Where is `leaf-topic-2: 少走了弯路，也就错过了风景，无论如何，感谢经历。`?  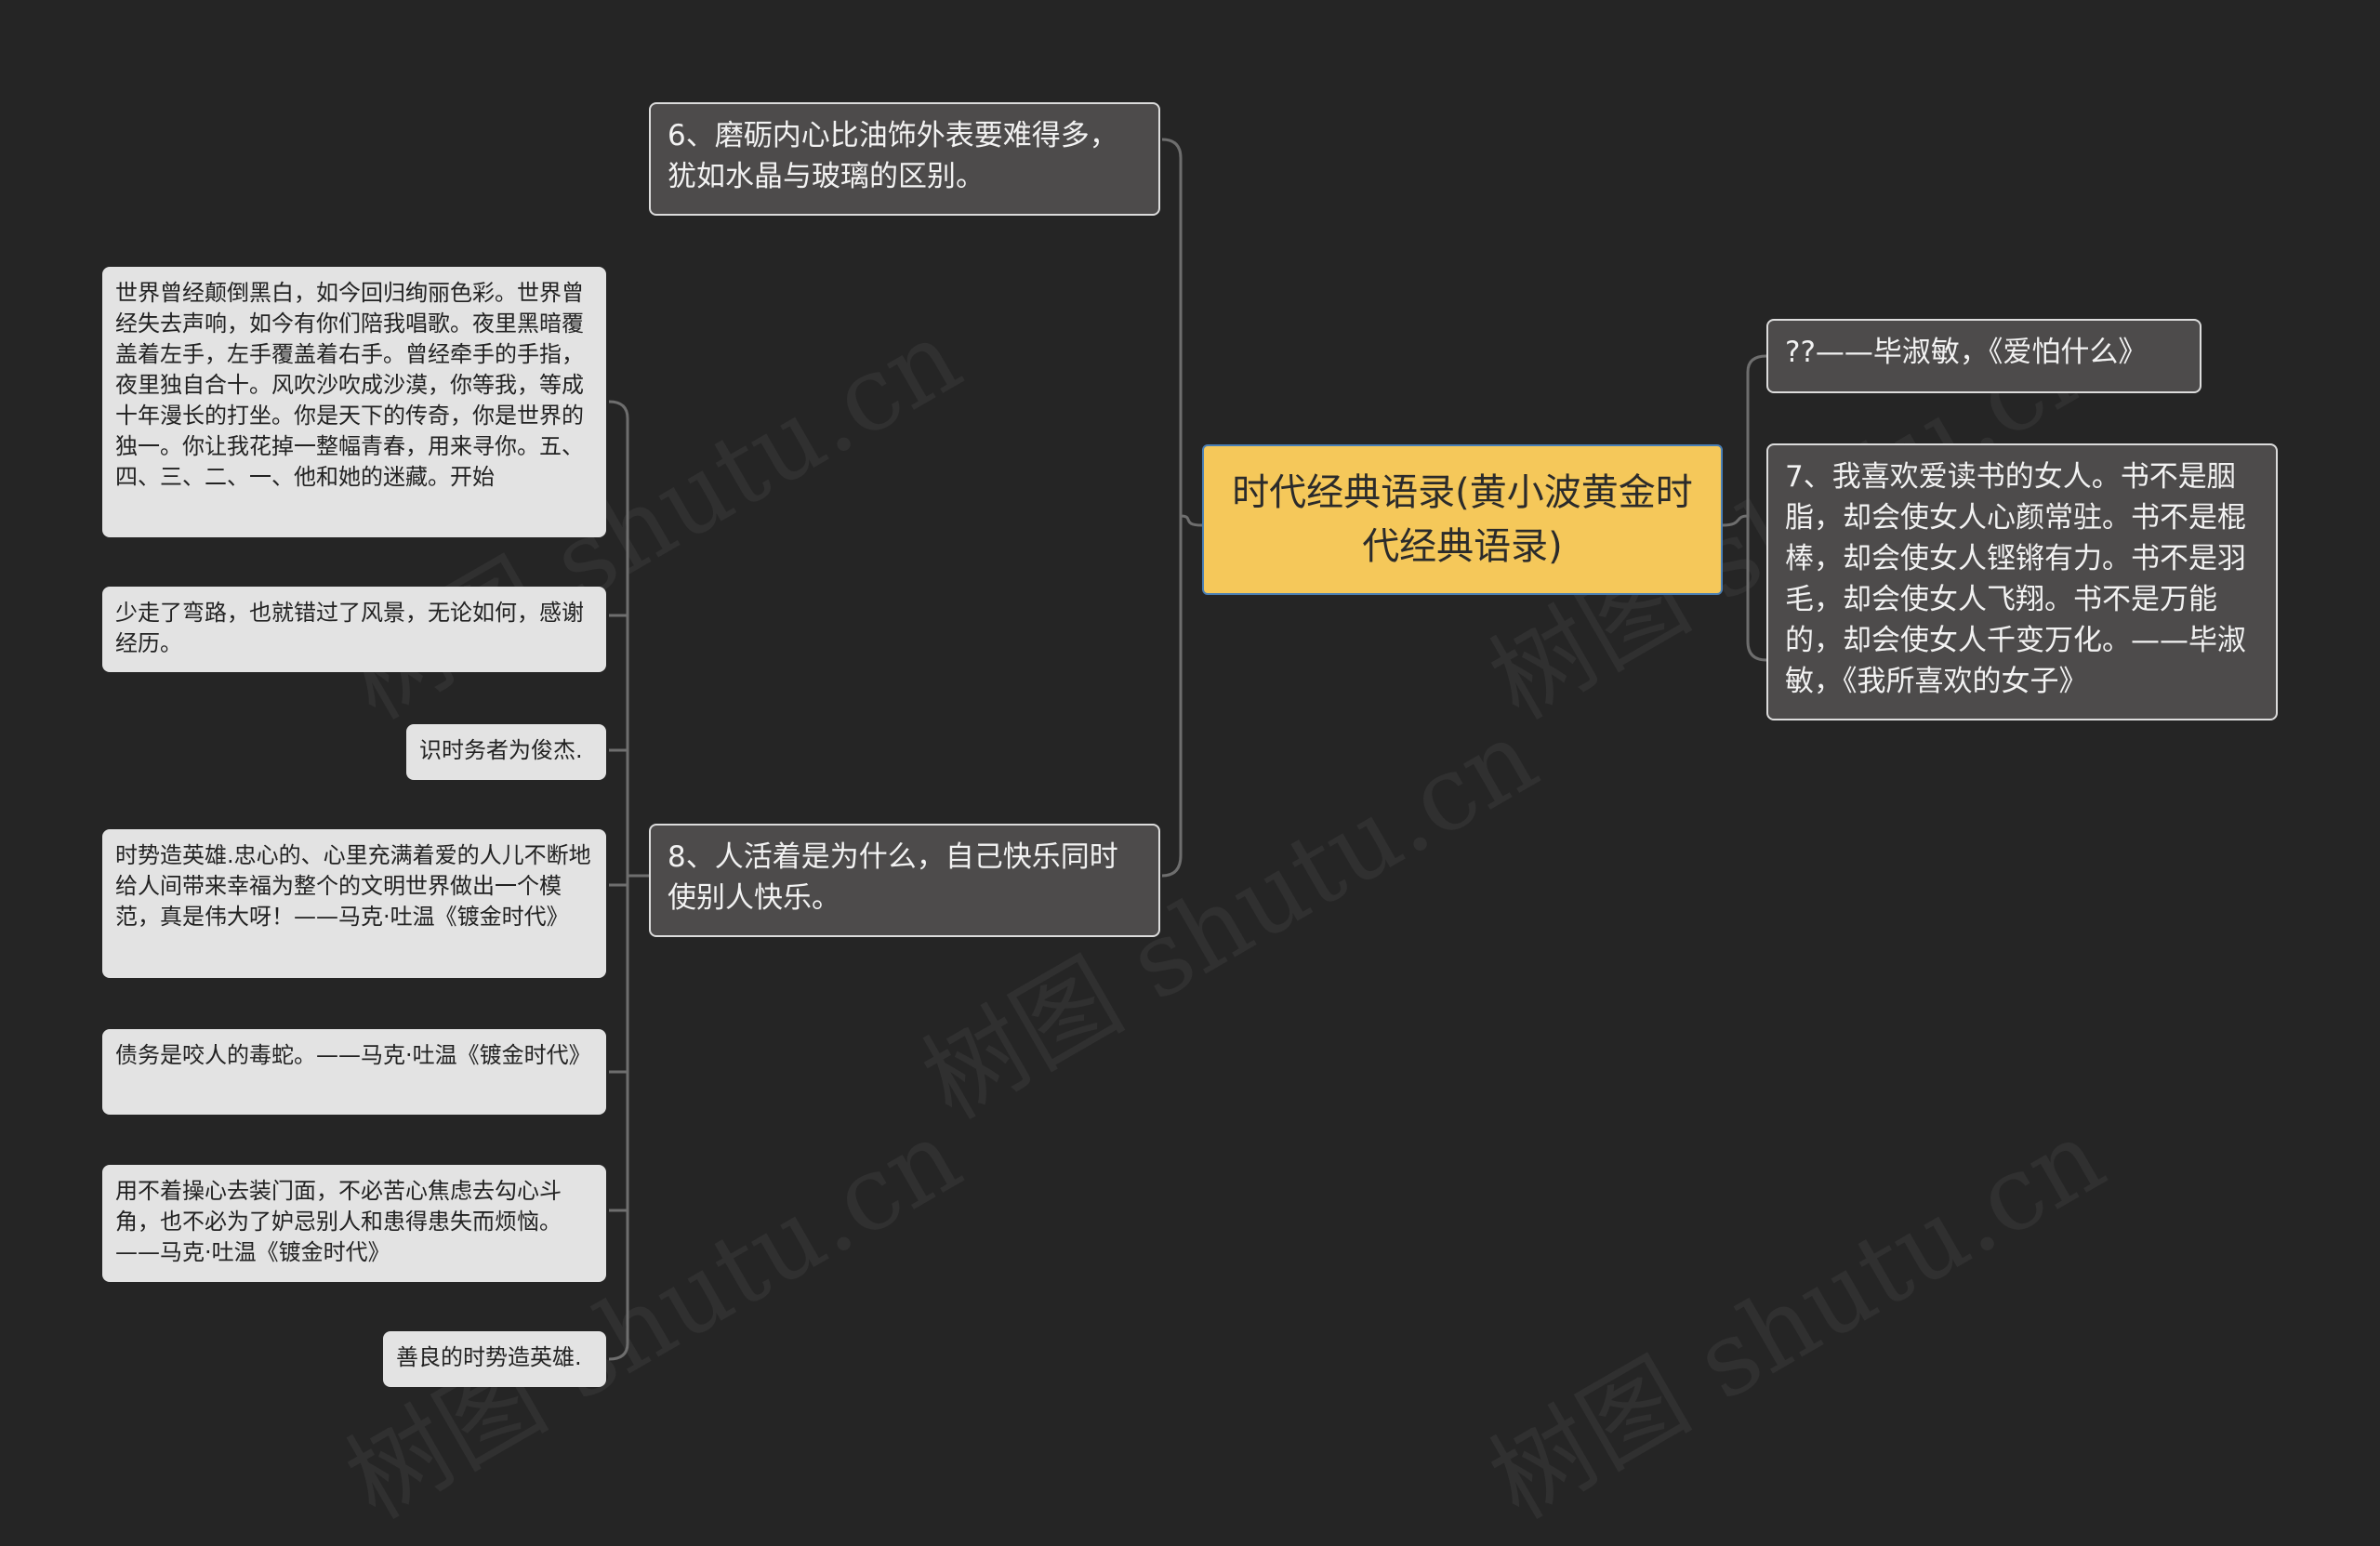
leaf-topic-2: 少走了弯路，也就错过了风景，无论如何，感谢经历。 is located at coordinates (354, 629).